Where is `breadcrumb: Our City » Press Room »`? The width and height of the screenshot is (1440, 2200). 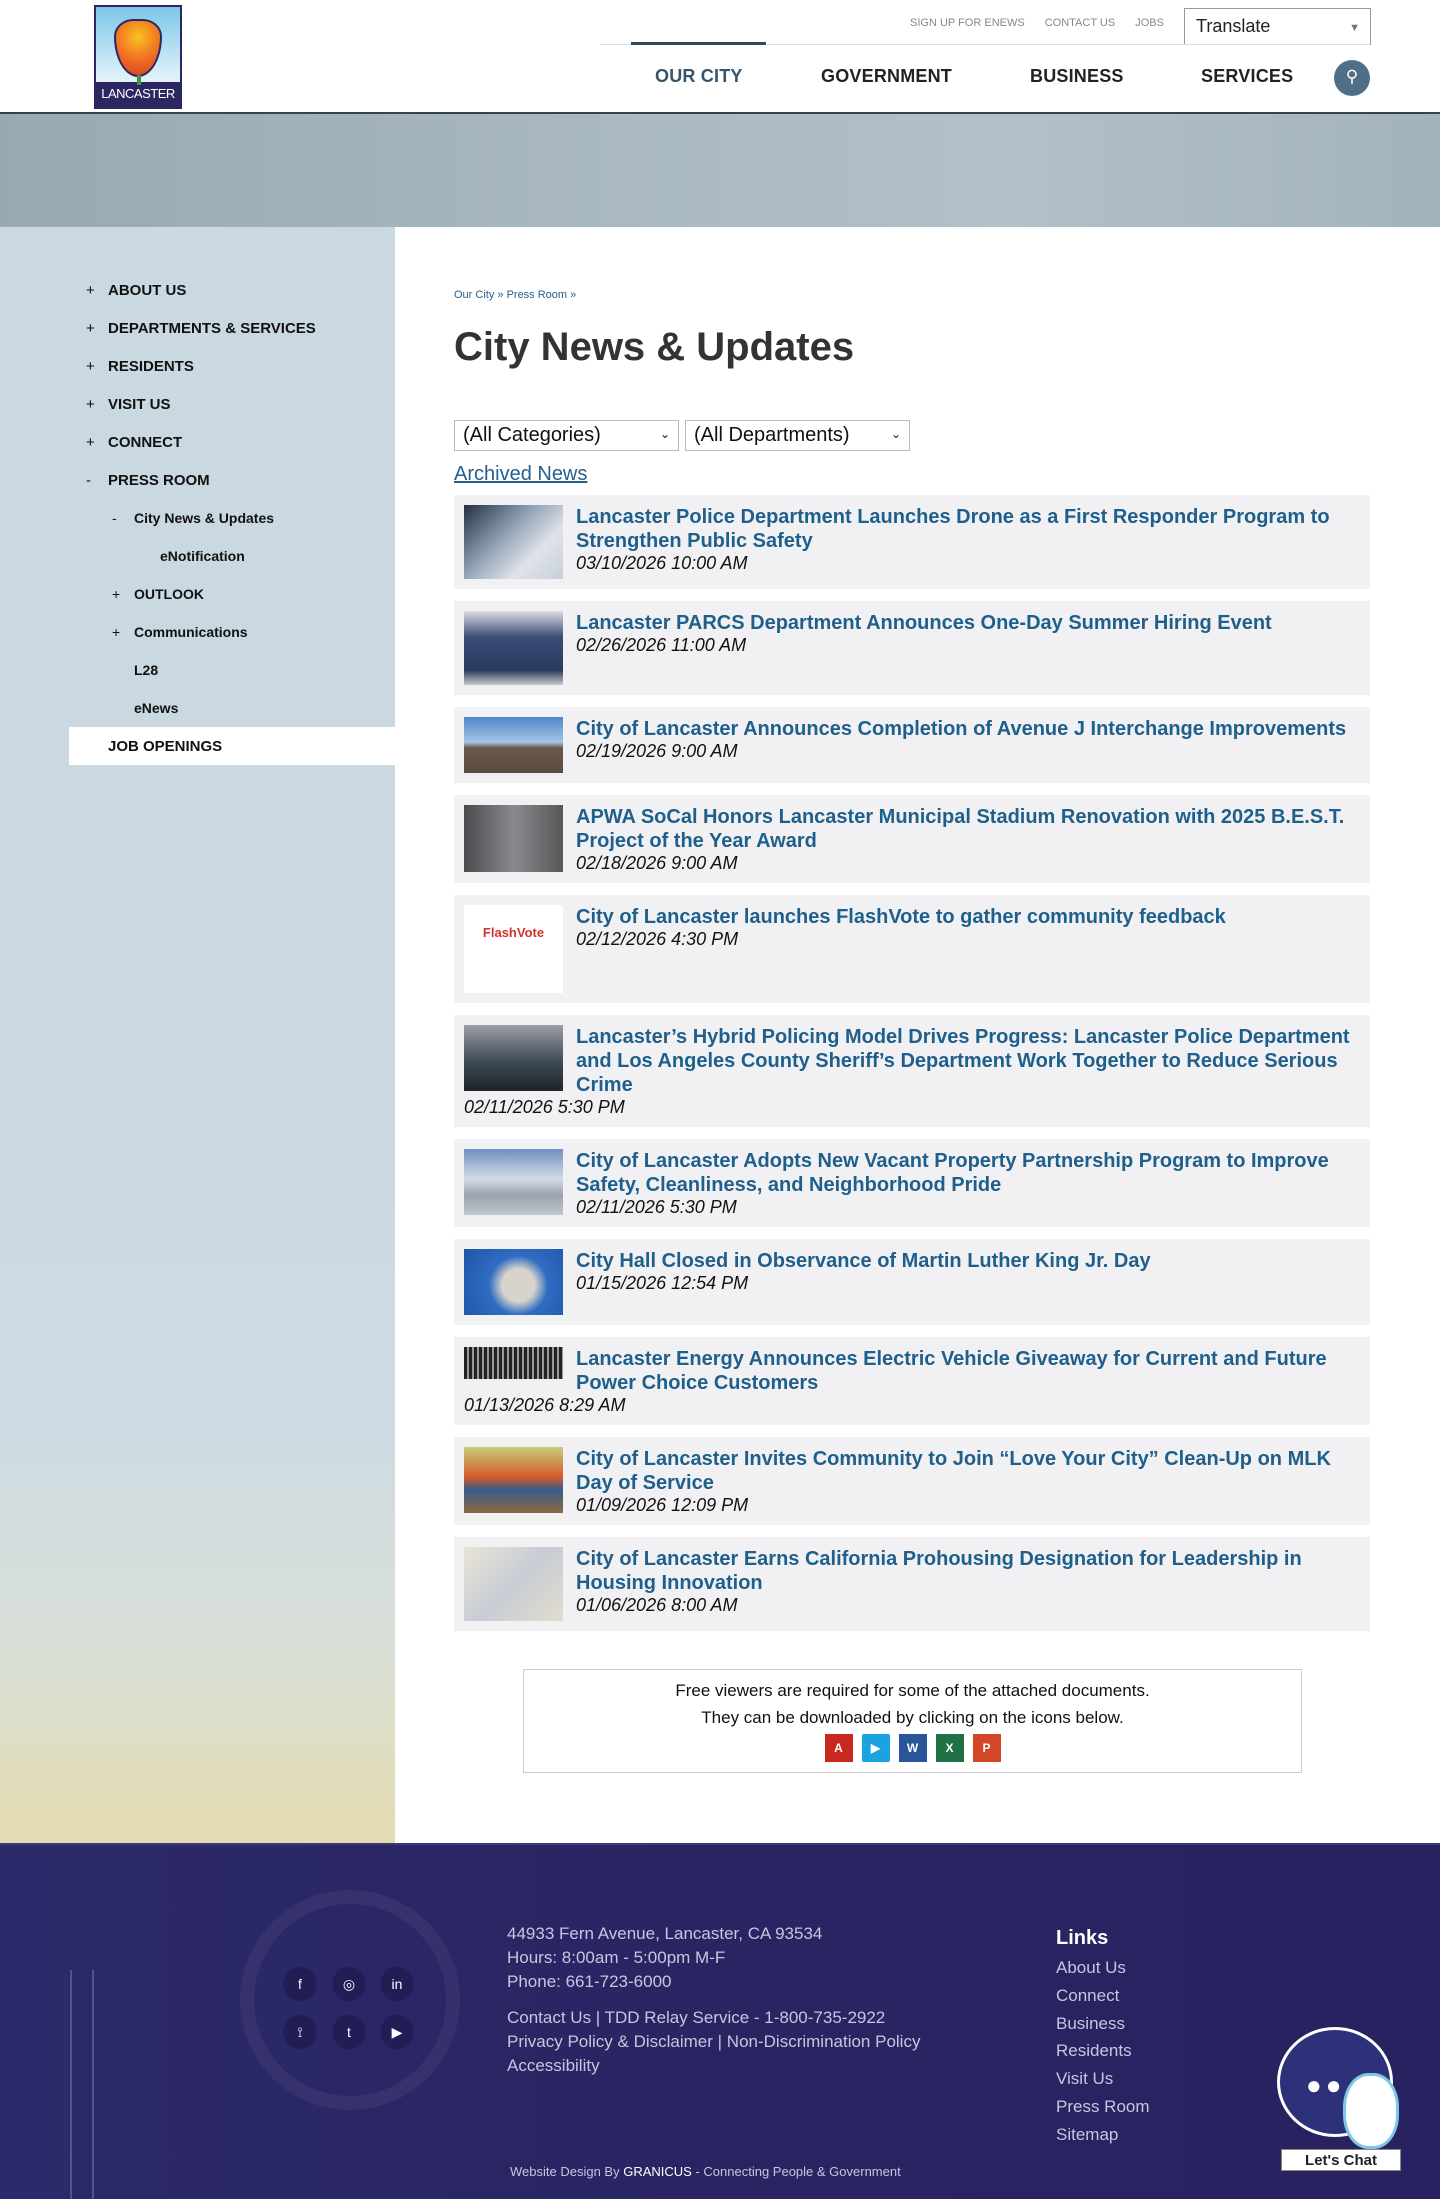
breadcrumb: Our City » Press Room » is located at coordinates (515, 295).